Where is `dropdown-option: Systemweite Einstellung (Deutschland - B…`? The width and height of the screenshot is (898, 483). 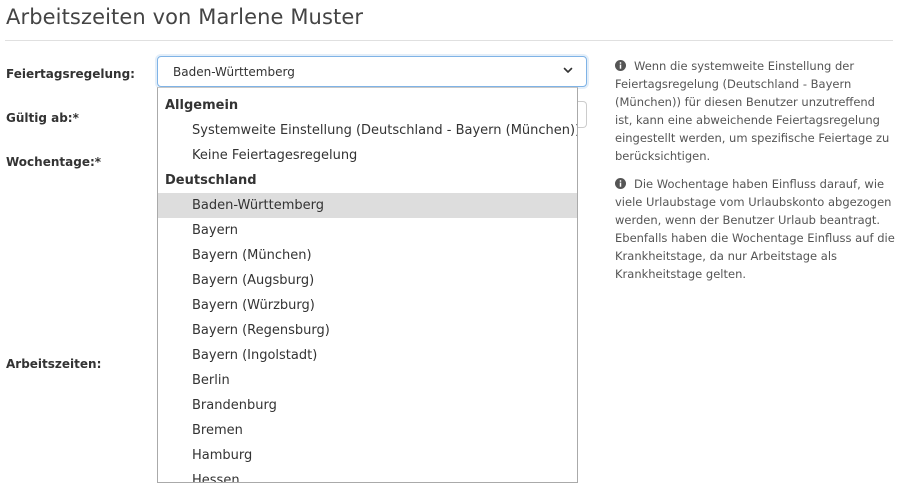
dropdown-option: Systemweite Einstellung (Deutschland - B… is located at coordinates (367, 130).